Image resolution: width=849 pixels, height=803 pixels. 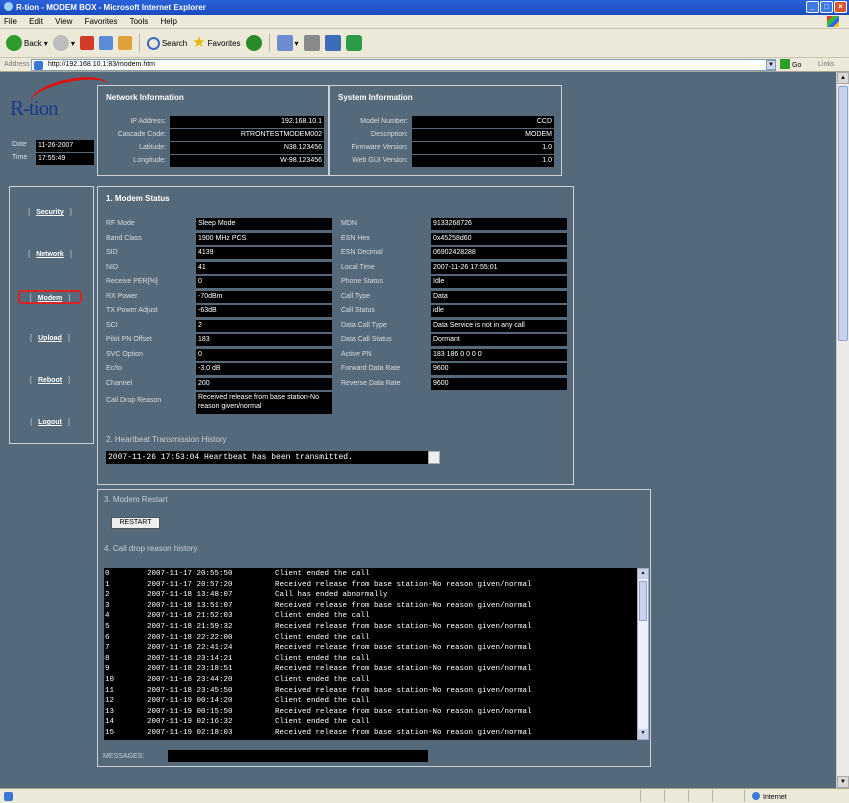 I want to click on row-index: 2, so click(x=107, y=595).